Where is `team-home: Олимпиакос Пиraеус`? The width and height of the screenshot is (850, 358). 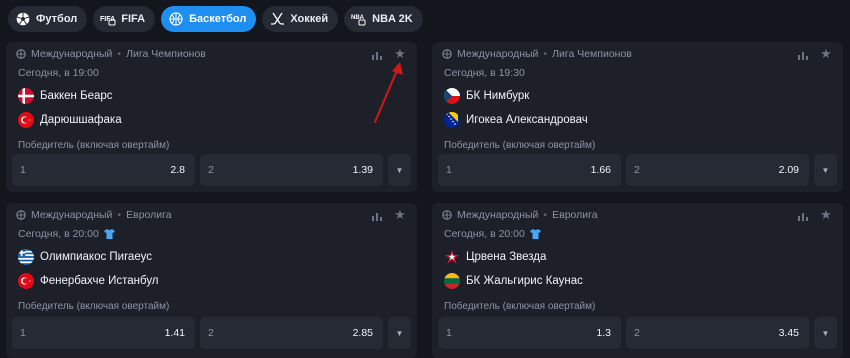
team-home: Олимпиакос Пиraеус is located at coordinates (85, 257).